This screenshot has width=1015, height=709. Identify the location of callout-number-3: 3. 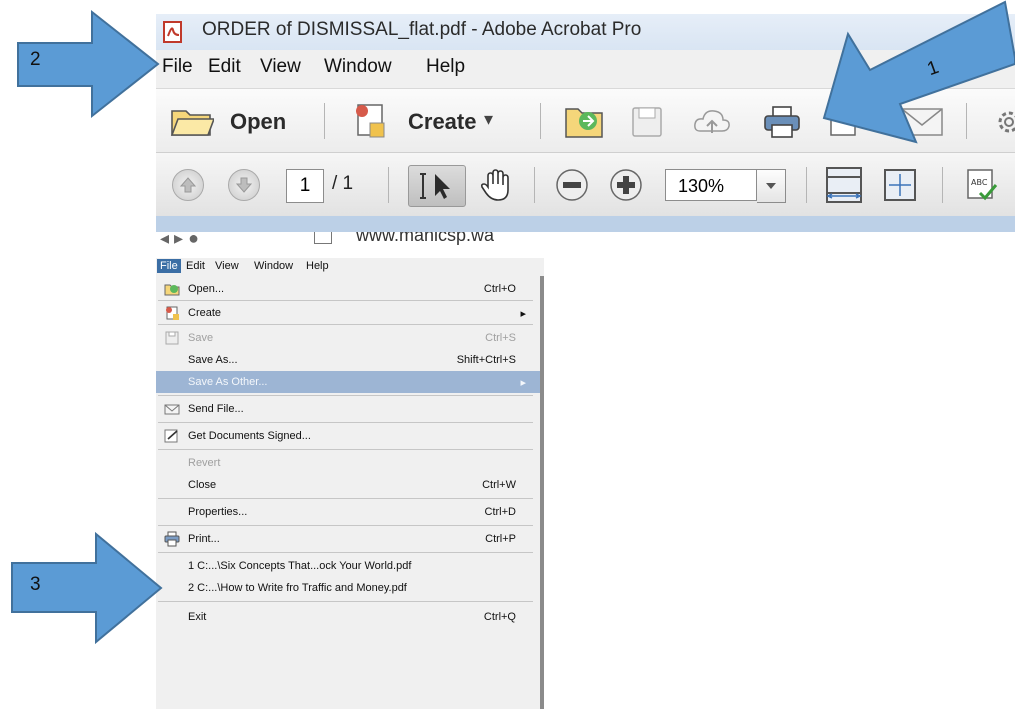
(35, 584).